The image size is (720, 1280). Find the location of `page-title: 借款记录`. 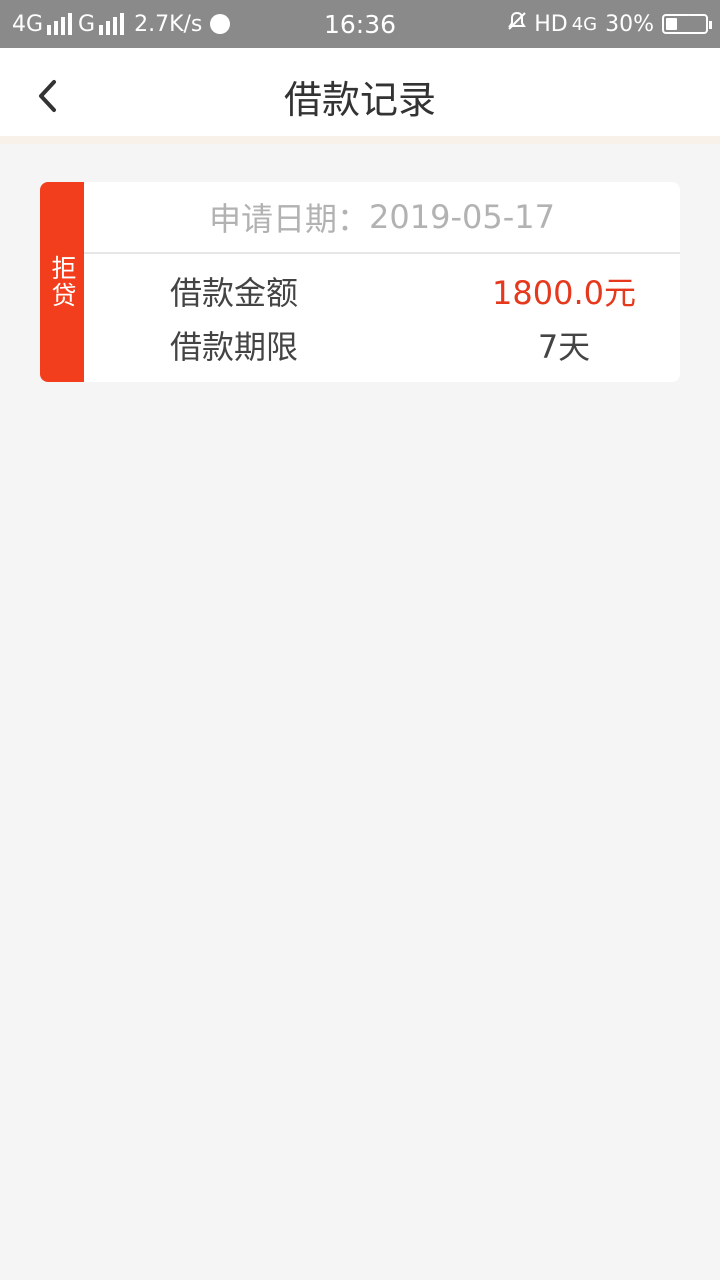

page-title: 借款记录 is located at coordinates (359, 99).